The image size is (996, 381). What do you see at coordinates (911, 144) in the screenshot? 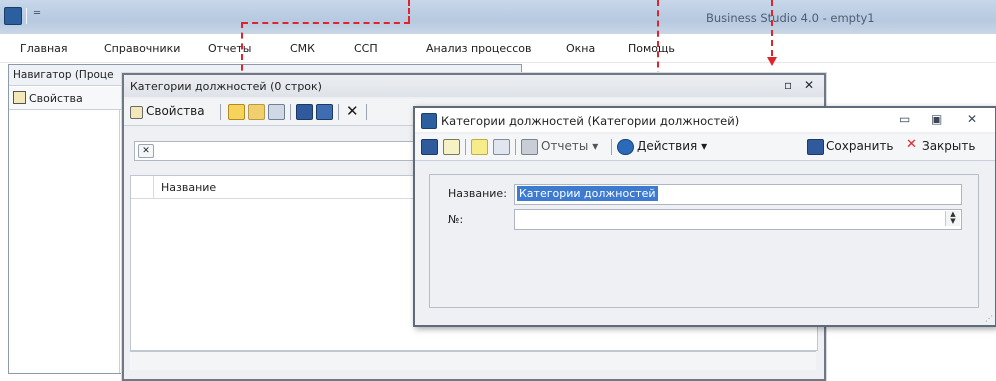
I see `close-x-icon: ✕` at bounding box center [911, 144].